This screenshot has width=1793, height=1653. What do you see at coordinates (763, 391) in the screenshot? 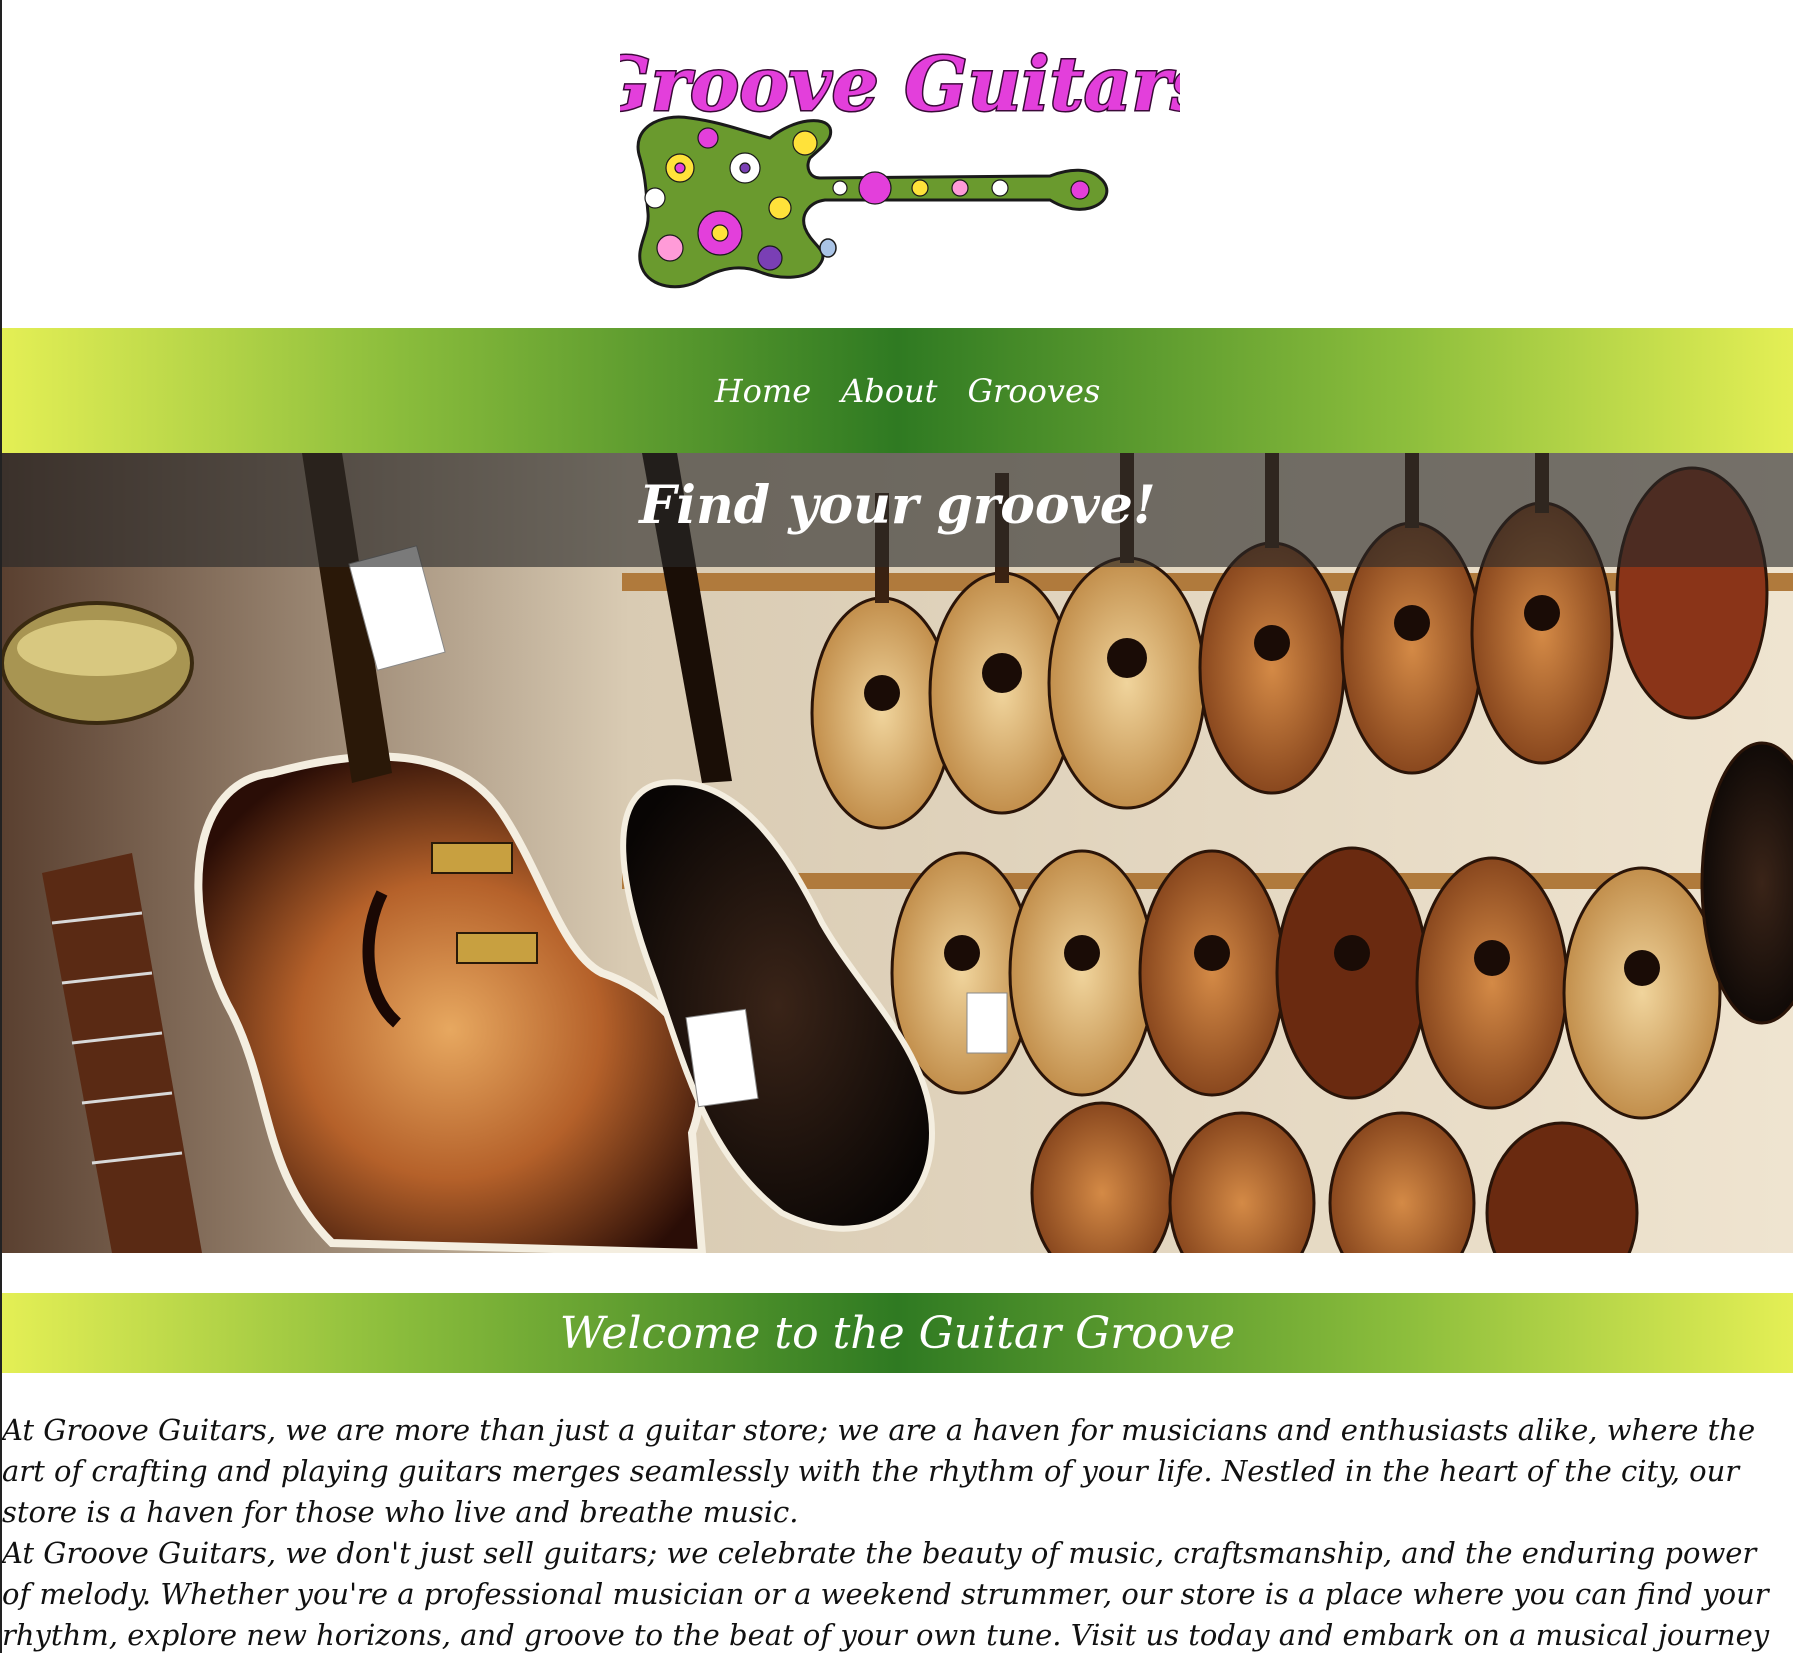
I see `nav-link-home: Home` at bounding box center [763, 391].